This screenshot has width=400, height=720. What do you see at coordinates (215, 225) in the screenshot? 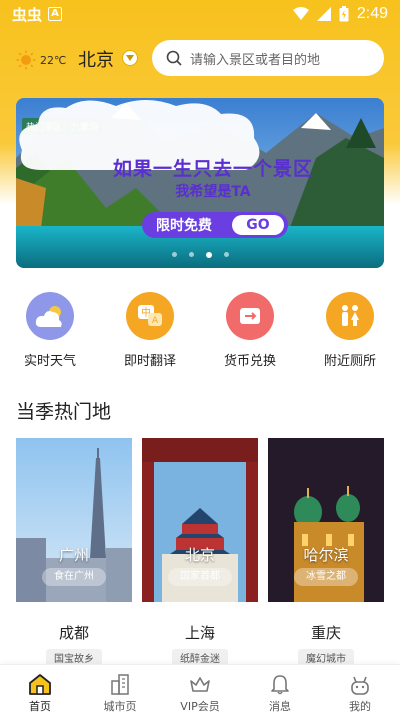
I see `free-trial-button: 限时免费 GO` at bounding box center [215, 225].